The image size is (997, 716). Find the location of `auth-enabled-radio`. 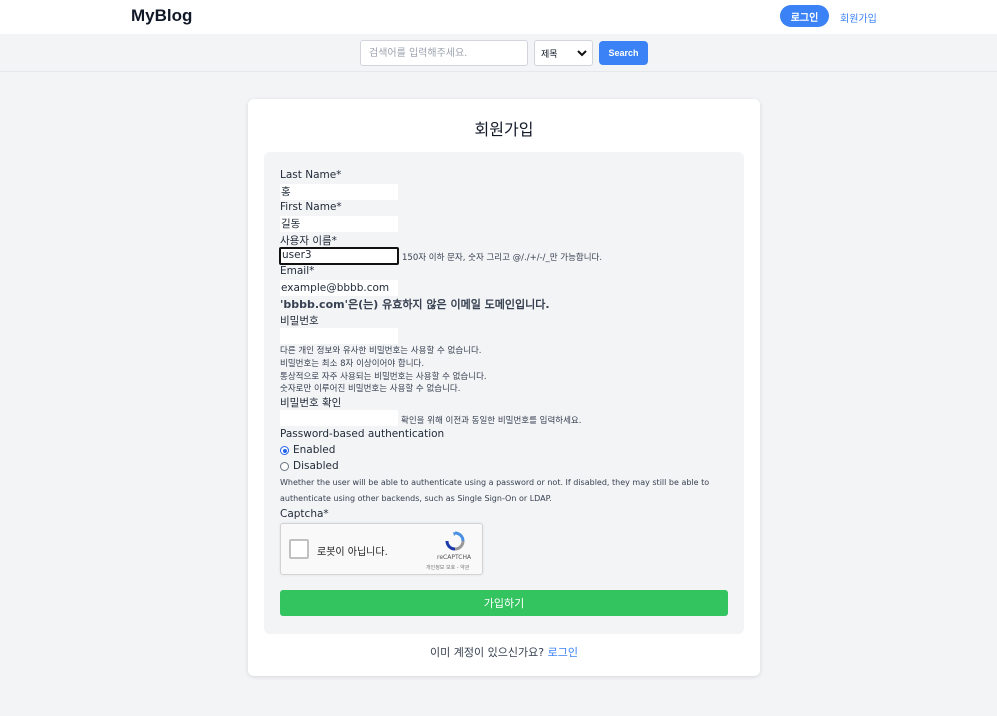

auth-enabled-radio is located at coordinates (284, 450).